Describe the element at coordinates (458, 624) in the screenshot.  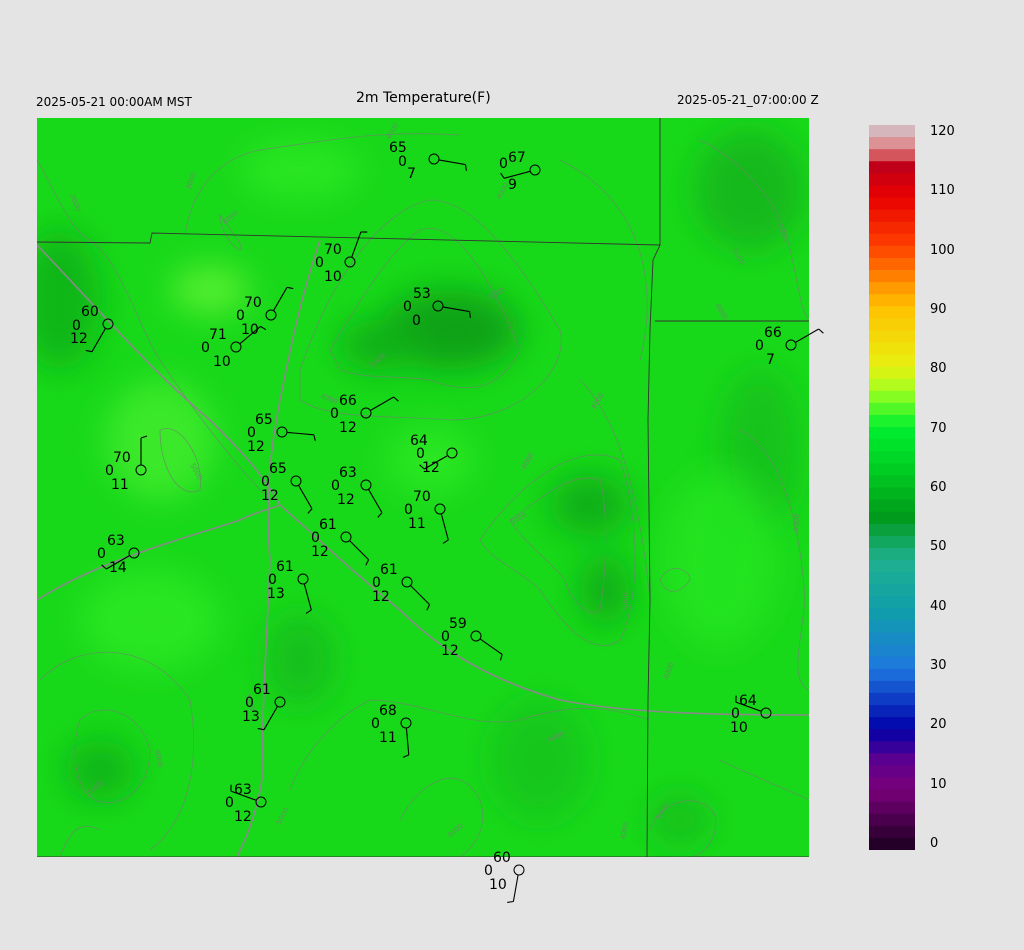
I see `temperature-label: 59` at that location.